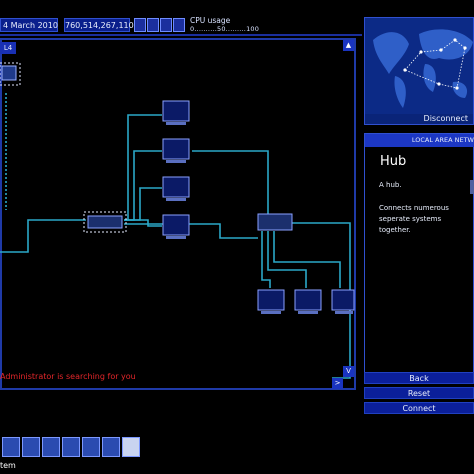 This screenshot has height=474, width=474. What do you see at coordinates (166, 25) in the screenshot?
I see `play-speed-2-button` at bounding box center [166, 25].